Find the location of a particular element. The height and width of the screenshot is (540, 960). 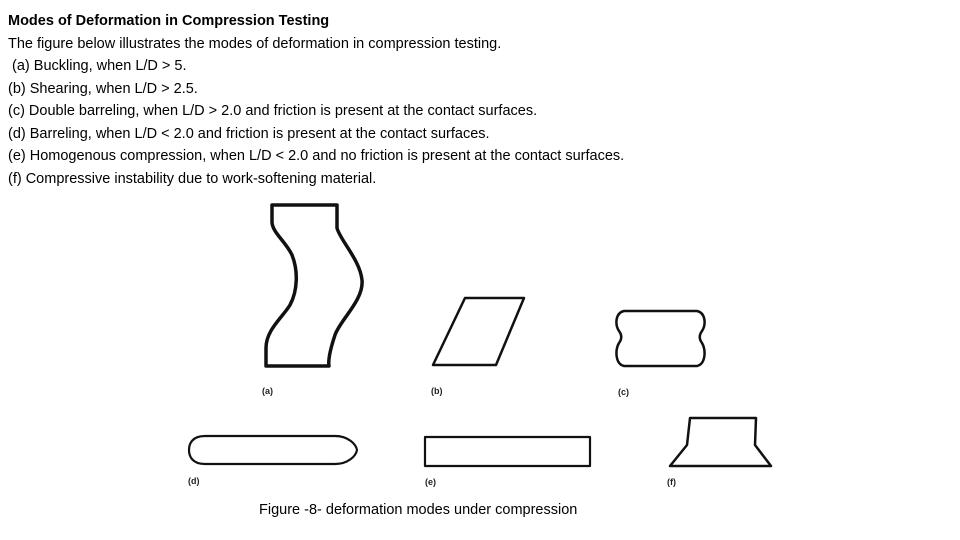

shape-compressive-instability is located at coordinates (720, 442).